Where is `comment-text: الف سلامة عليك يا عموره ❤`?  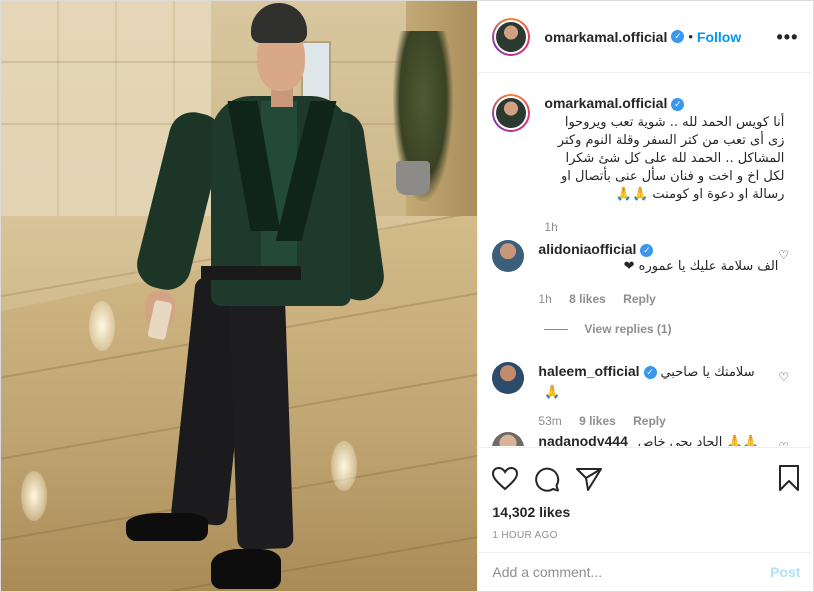 comment-text: الف سلامة عليك يا عموره ❤ is located at coordinates (701, 266).